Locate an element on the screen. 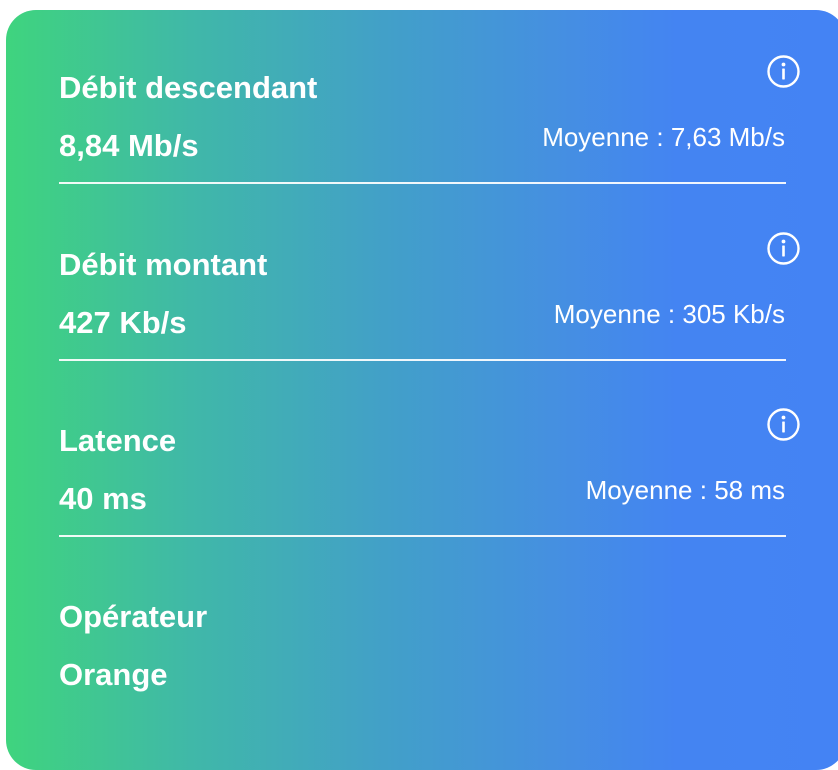  latency-average: Moyenne : 58 ms is located at coordinates (685, 490).